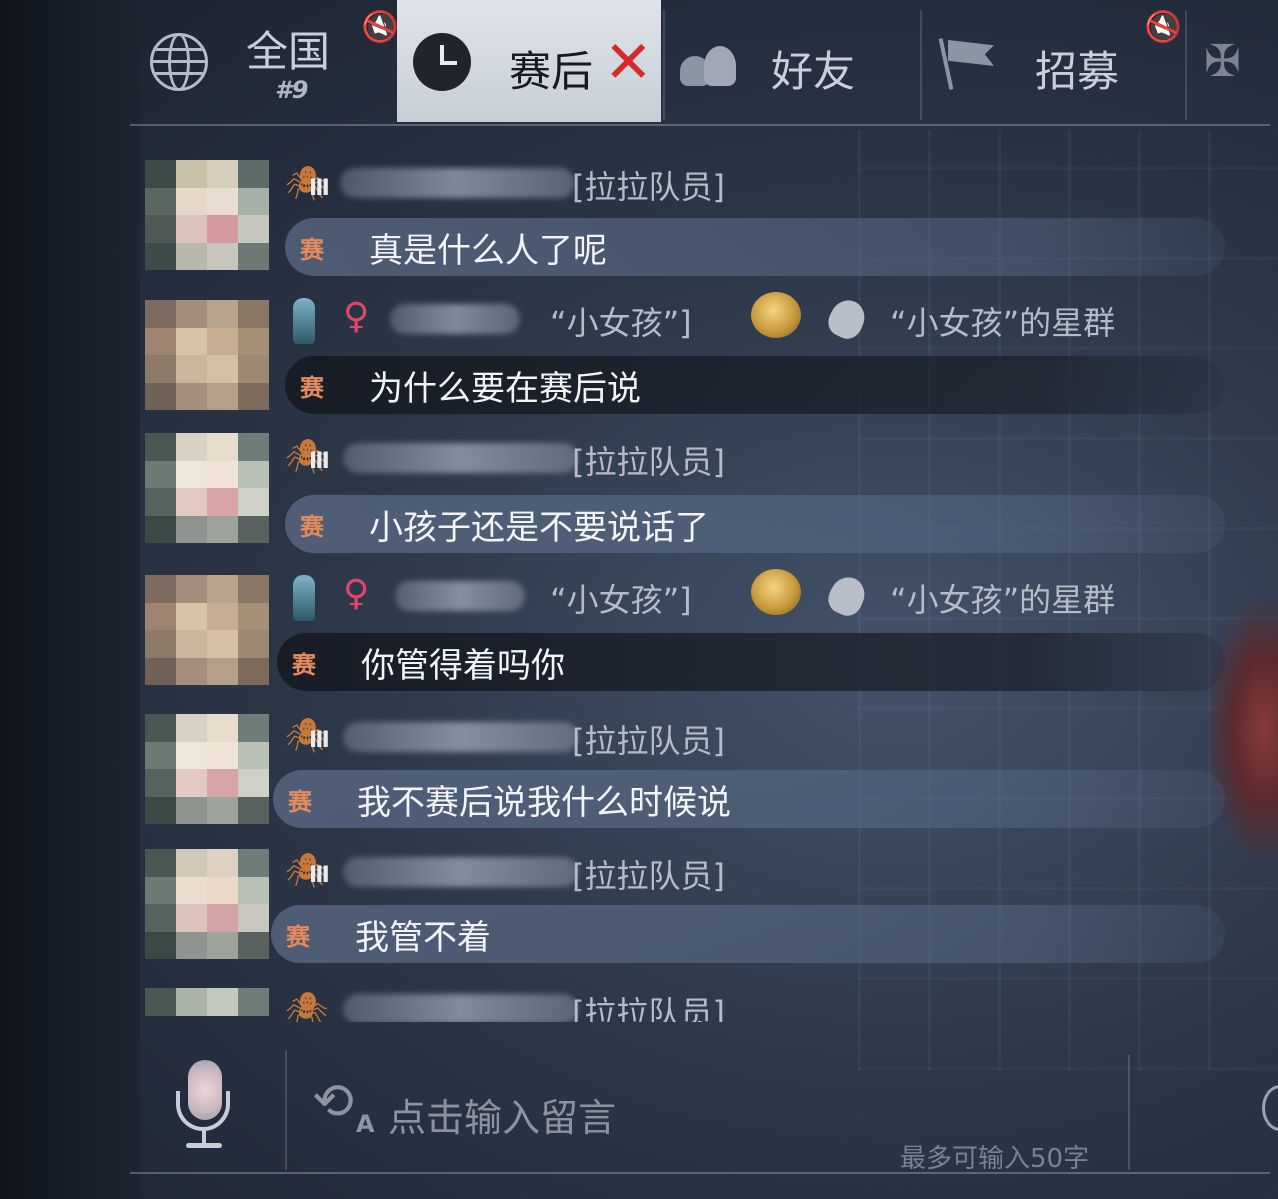 This screenshot has width=1278, height=1199. I want to click on spider-rank-badge: 🕷, so click(307, 1006).